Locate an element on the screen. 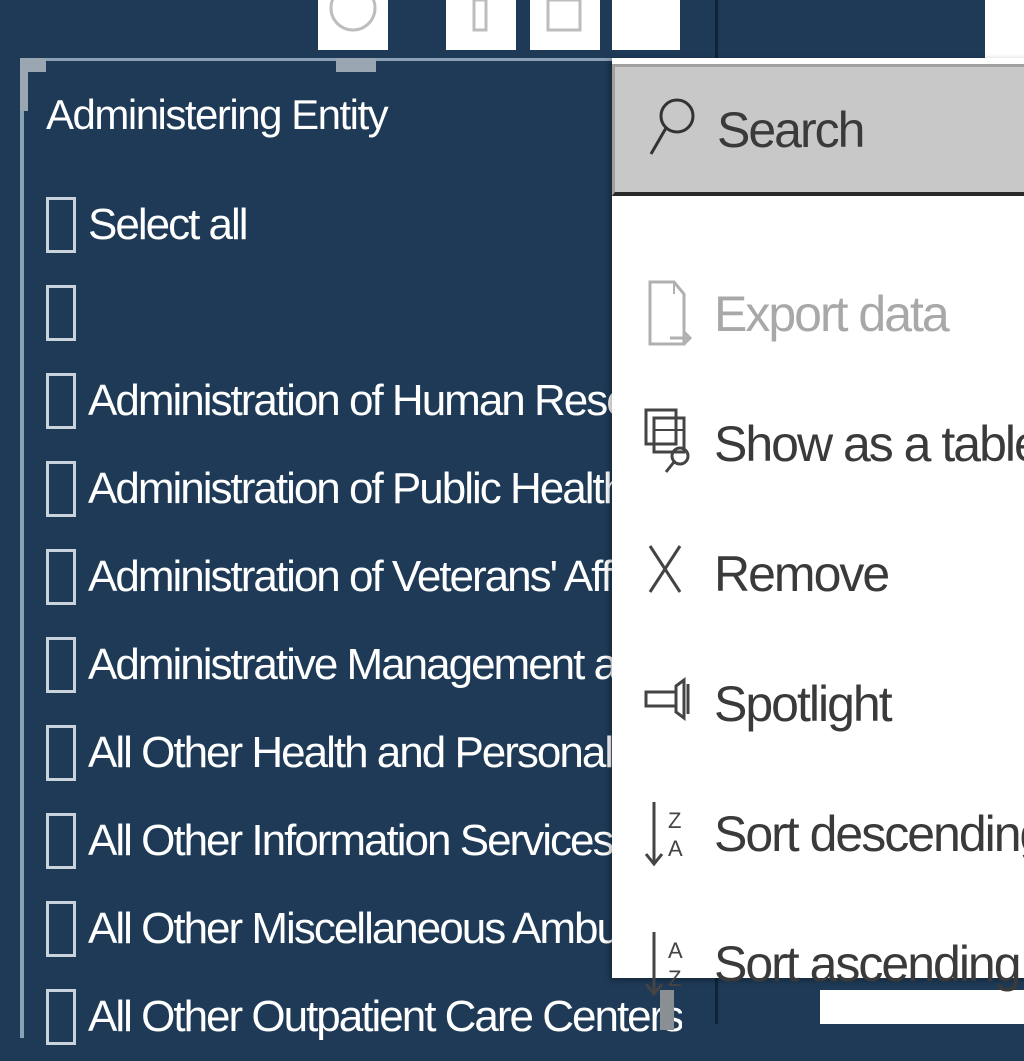 The width and height of the screenshot is (1024, 1061). resize-handle-left is located at coordinates (24, 86).